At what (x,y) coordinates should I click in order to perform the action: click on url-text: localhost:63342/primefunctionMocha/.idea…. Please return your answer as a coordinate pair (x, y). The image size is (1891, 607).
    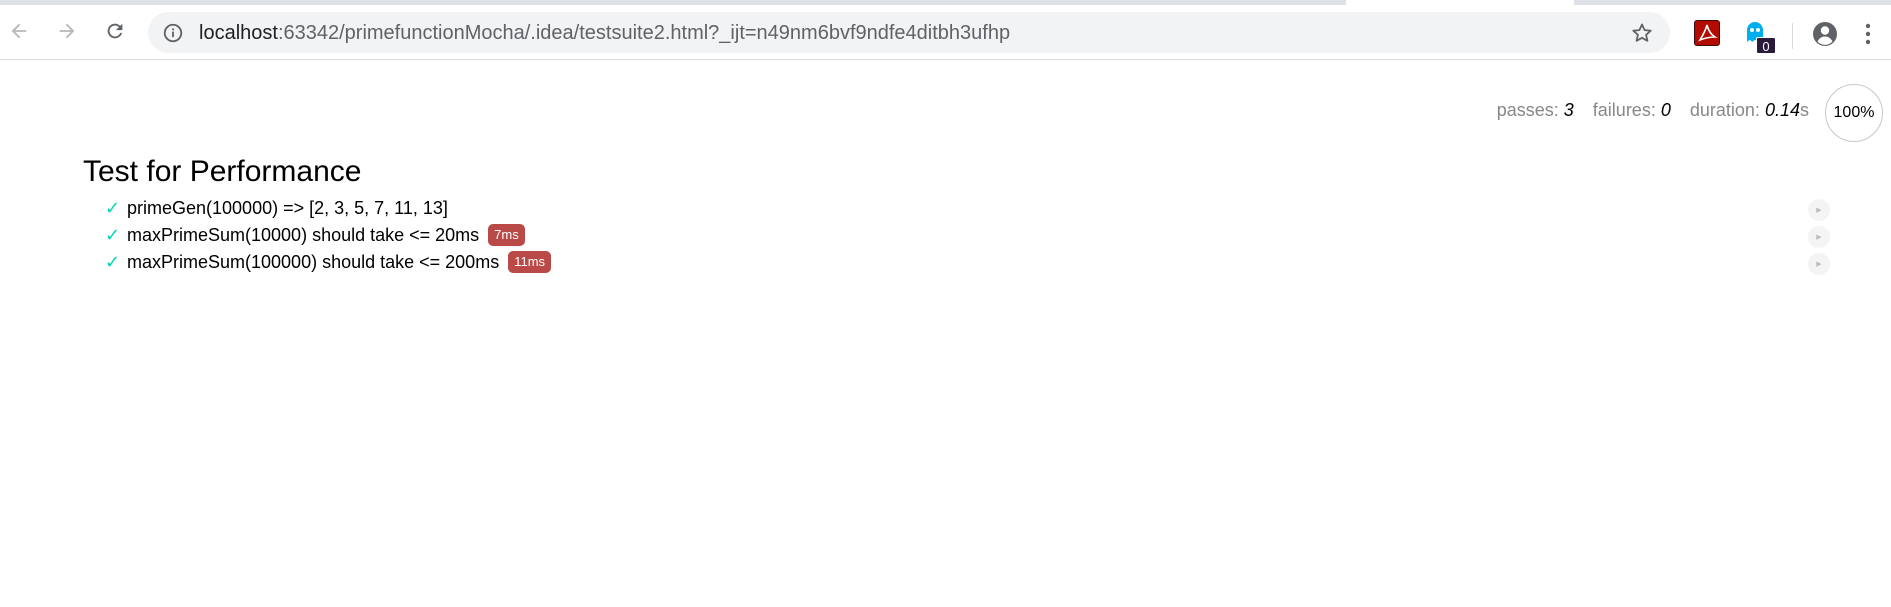
    Looking at the image, I should click on (604, 33).